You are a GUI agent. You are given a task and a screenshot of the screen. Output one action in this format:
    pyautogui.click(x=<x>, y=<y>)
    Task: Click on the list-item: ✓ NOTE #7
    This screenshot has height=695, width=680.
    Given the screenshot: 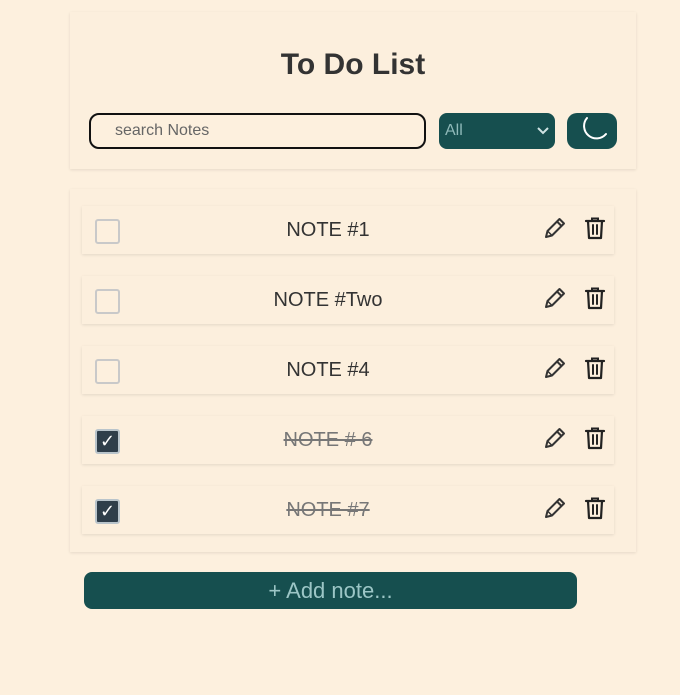 What is the action you would take?
    pyautogui.click(x=348, y=510)
    